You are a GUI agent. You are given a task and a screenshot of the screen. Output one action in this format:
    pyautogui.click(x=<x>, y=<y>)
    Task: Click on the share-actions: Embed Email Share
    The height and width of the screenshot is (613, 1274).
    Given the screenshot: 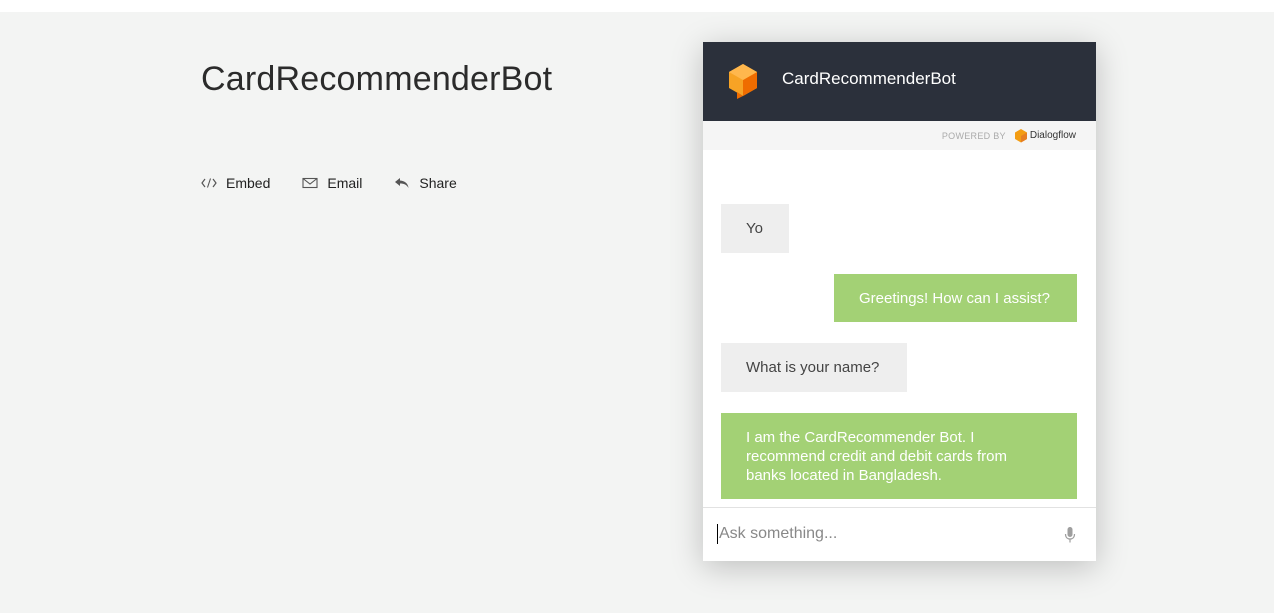 What is the action you would take?
    pyautogui.click(x=345, y=183)
    